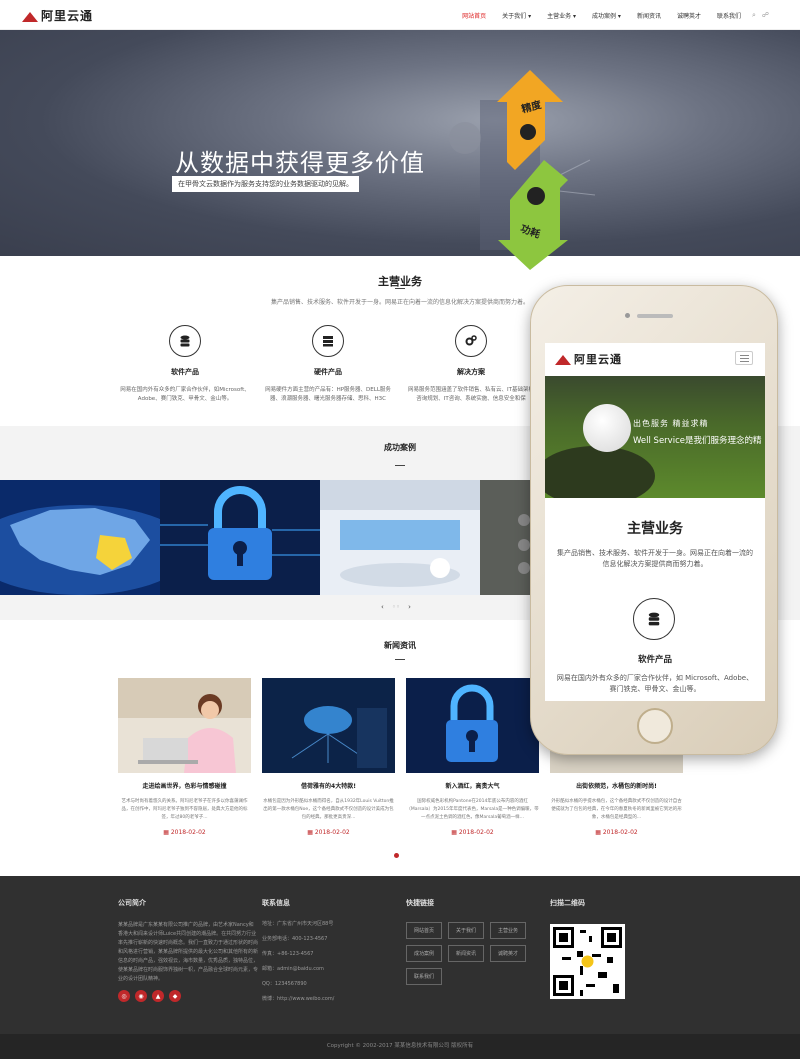  Describe the element at coordinates (466, 930) in the screenshot. I see `quick-link-about: 关于我们` at that location.